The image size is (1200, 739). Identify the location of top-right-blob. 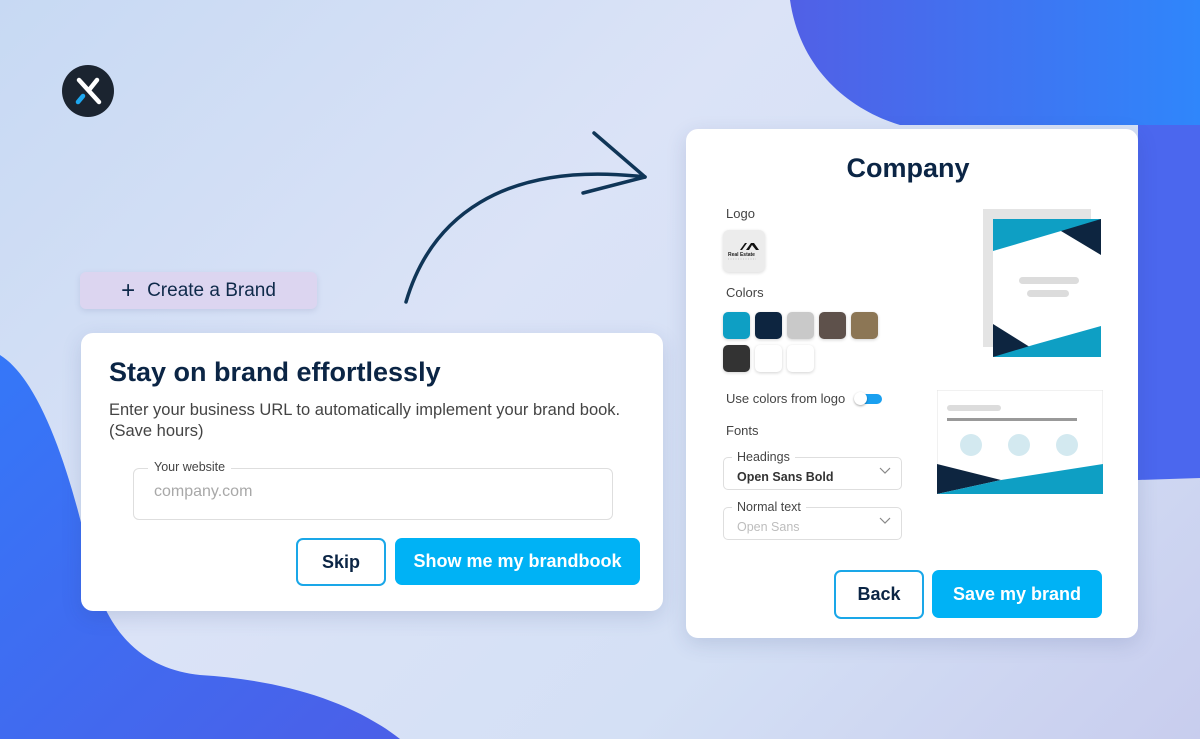
(995, 62).